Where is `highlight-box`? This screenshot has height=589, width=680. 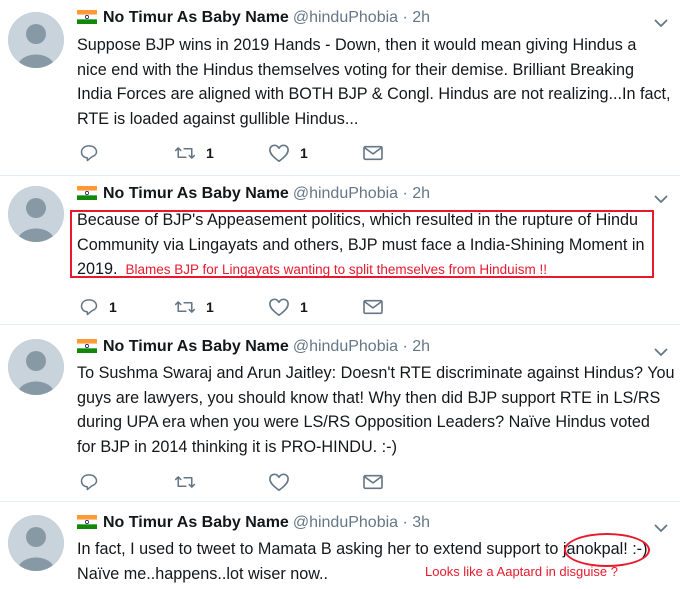
highlight-box is located at coordinates (362, 244).